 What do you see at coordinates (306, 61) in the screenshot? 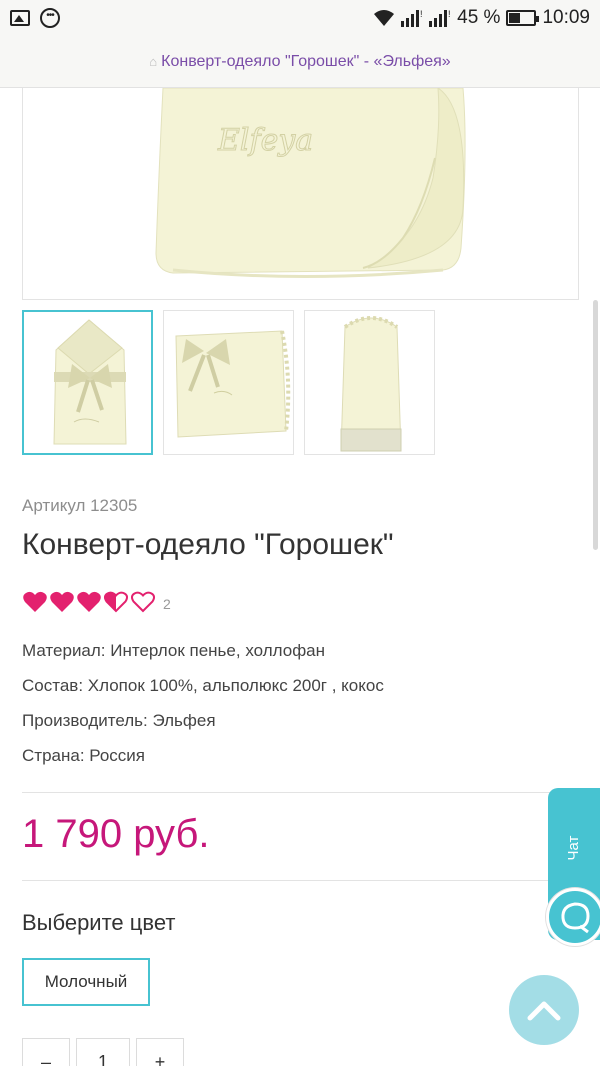
I see `page-title: Конверт-одеяло "Горошек" - «Эльфея»` at bounding box center [306, 61].